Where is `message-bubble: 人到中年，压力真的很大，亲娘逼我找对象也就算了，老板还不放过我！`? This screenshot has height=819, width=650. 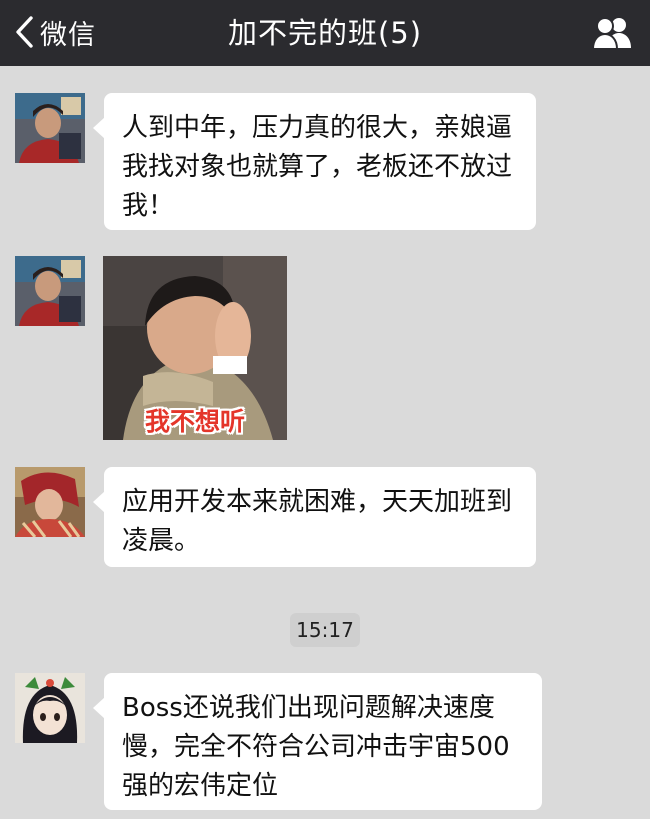 message-bubble: 人到中年，压力真的很大，亲娘逼我找对象也就算了，老板还不放过我！ is located at coordinates (314, 161).